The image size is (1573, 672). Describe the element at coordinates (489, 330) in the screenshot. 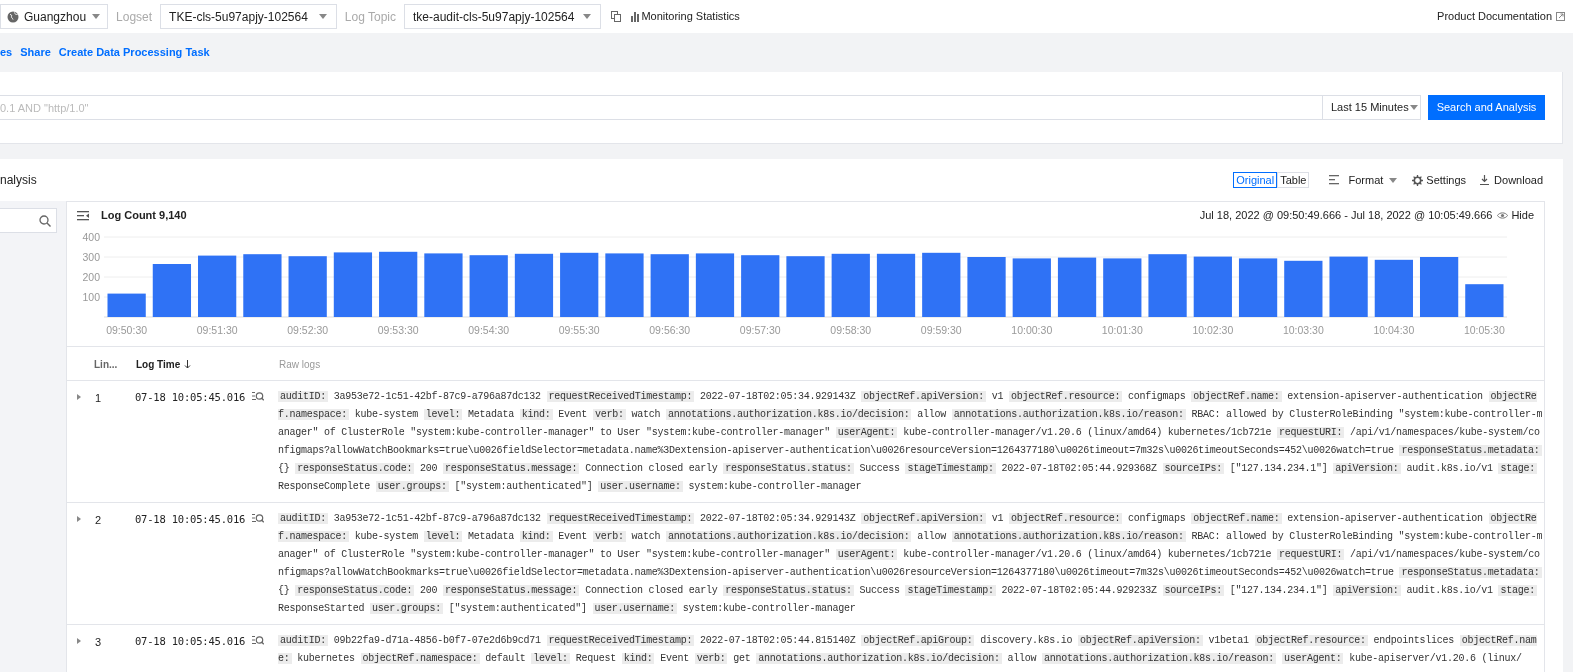

I see `x-tick-label: 09:54:30` at that location.